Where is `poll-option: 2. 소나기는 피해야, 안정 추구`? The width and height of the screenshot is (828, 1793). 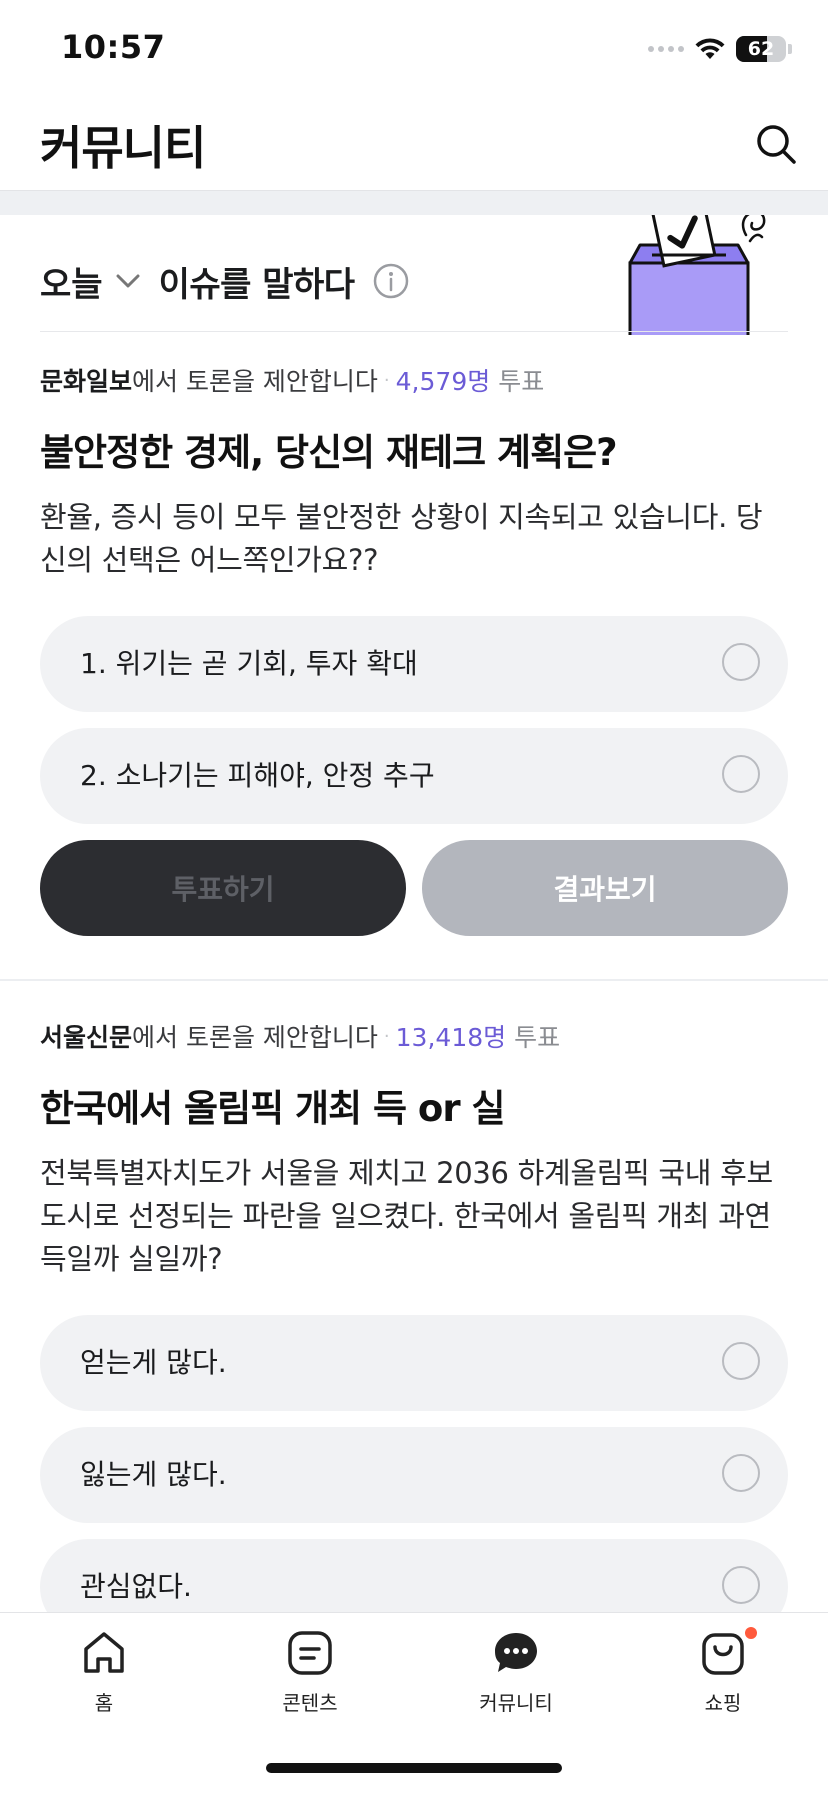
poll-option: 2. 소나기는 피해야, 안정 추구 is located at coordinates (414, 776).